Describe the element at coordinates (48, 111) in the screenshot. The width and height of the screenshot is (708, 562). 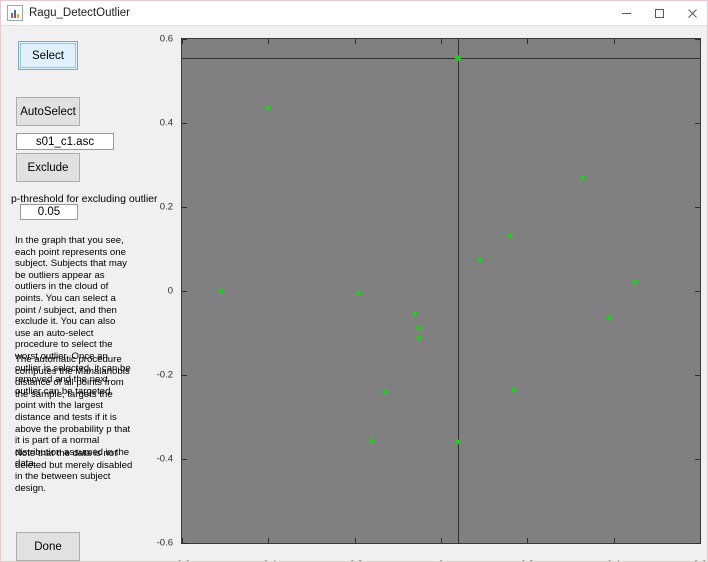
I see `autoselect-button: AutoSelect` at that location.